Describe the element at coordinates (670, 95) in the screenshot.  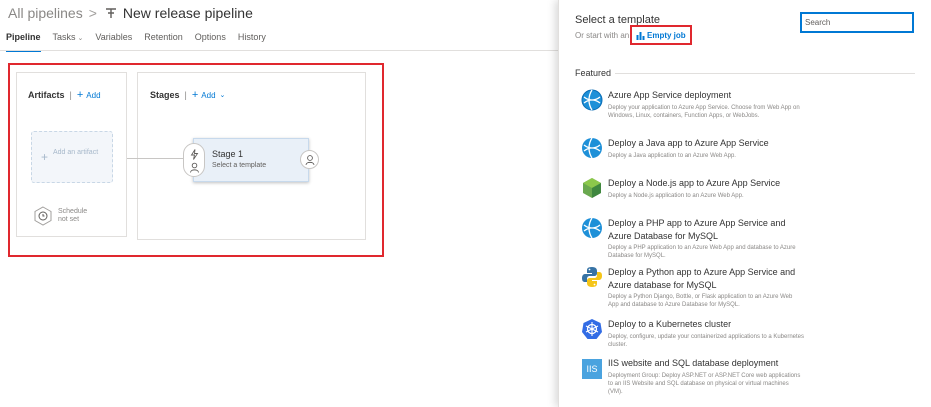
I see `template-title: Azure App Service deployment` at that location.